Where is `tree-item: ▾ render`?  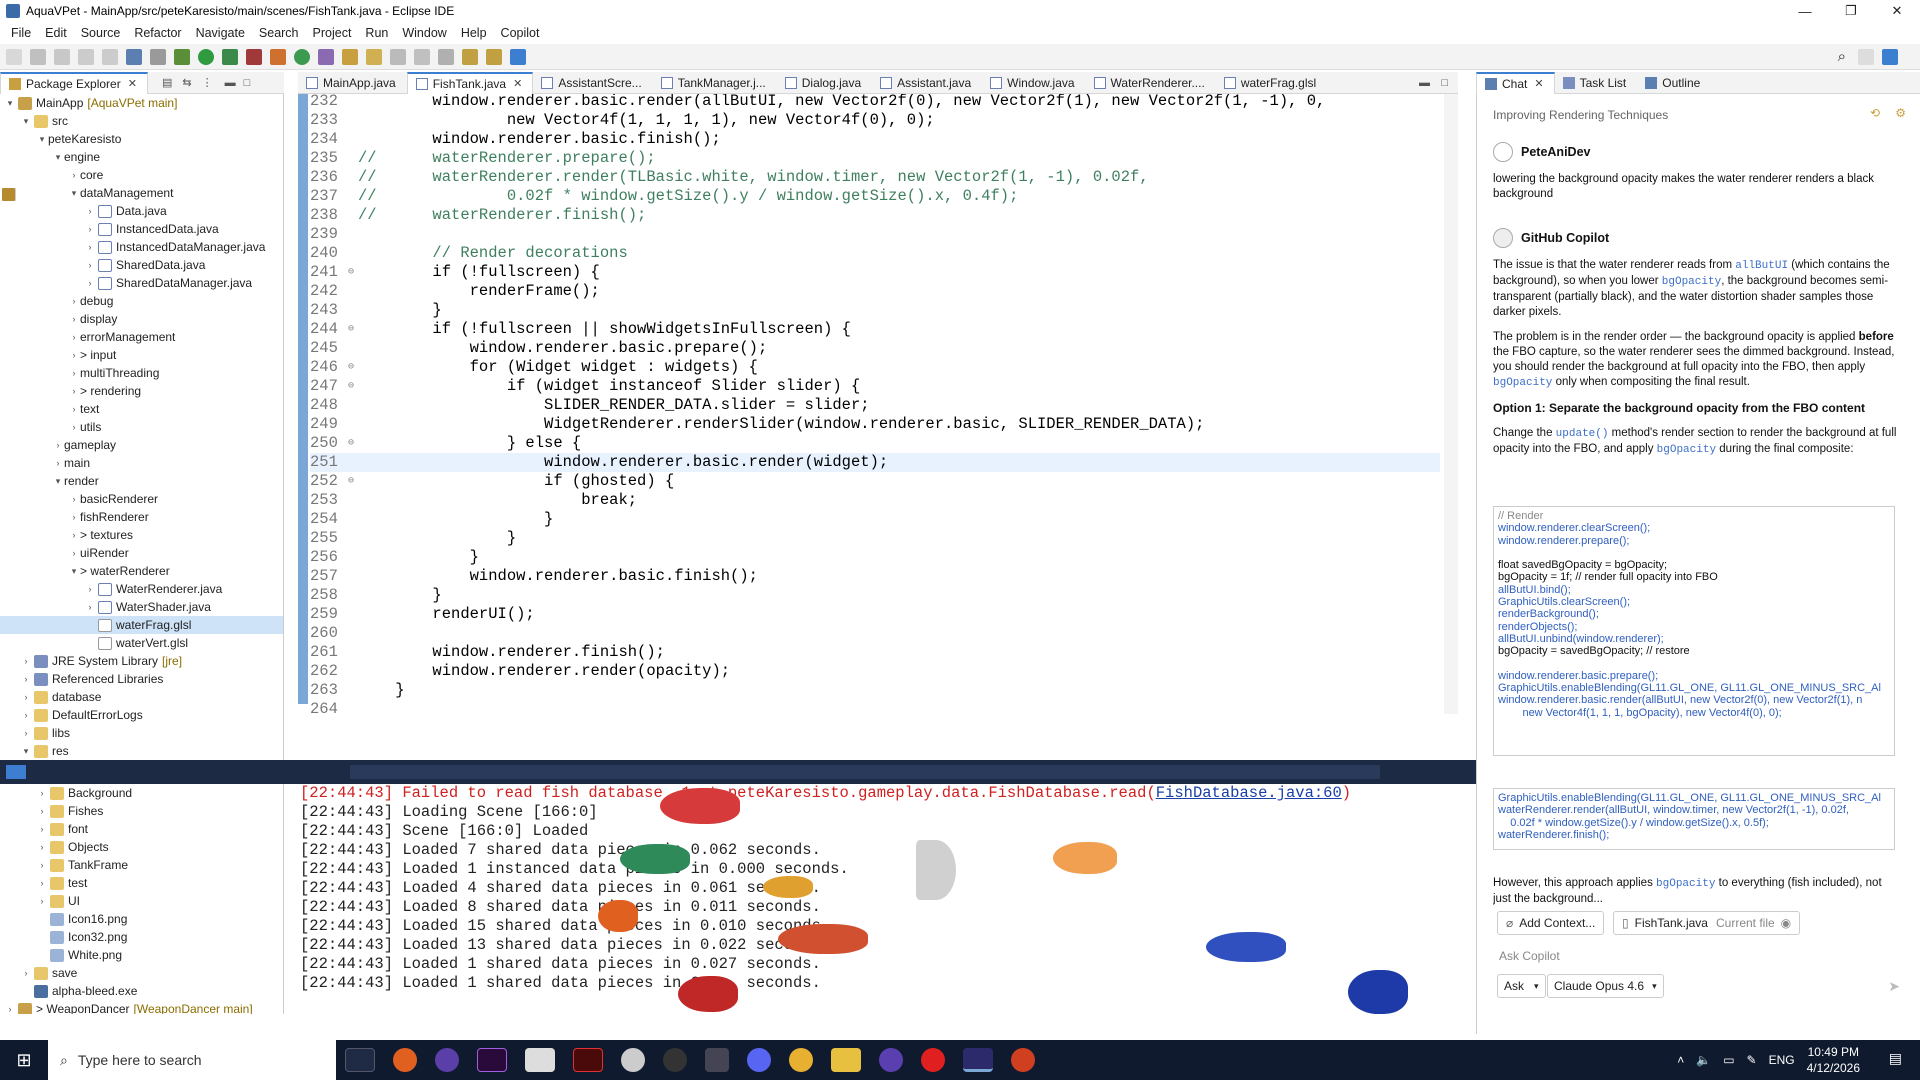 tree-item: ▾ render is located at coordinates (141, 339).